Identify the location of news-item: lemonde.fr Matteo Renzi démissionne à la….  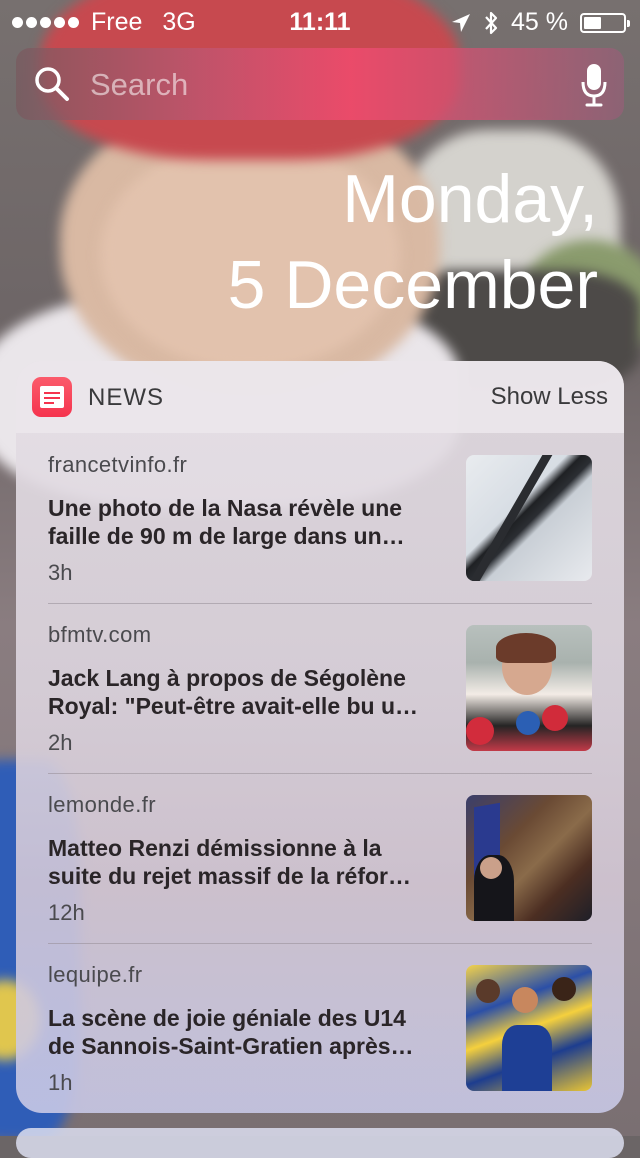
(320, 858).